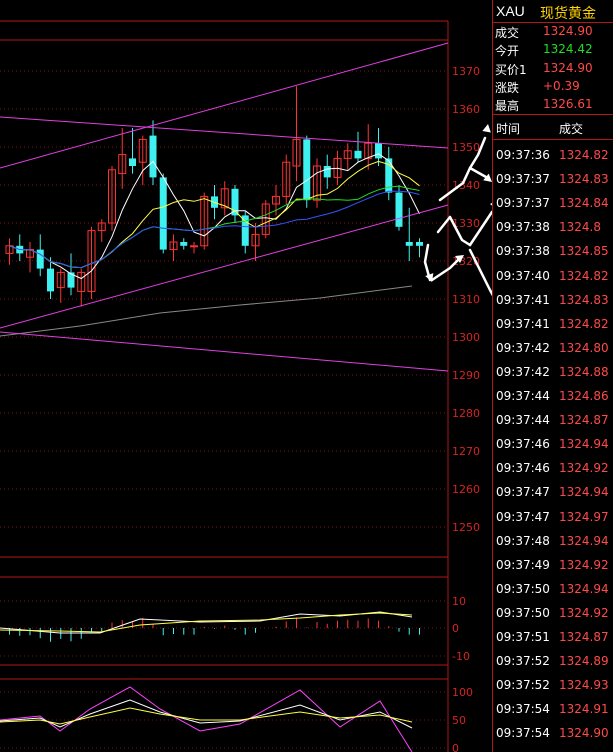  I want to click on trade-row: 09:37:37 1324.83, so click(553, 179).